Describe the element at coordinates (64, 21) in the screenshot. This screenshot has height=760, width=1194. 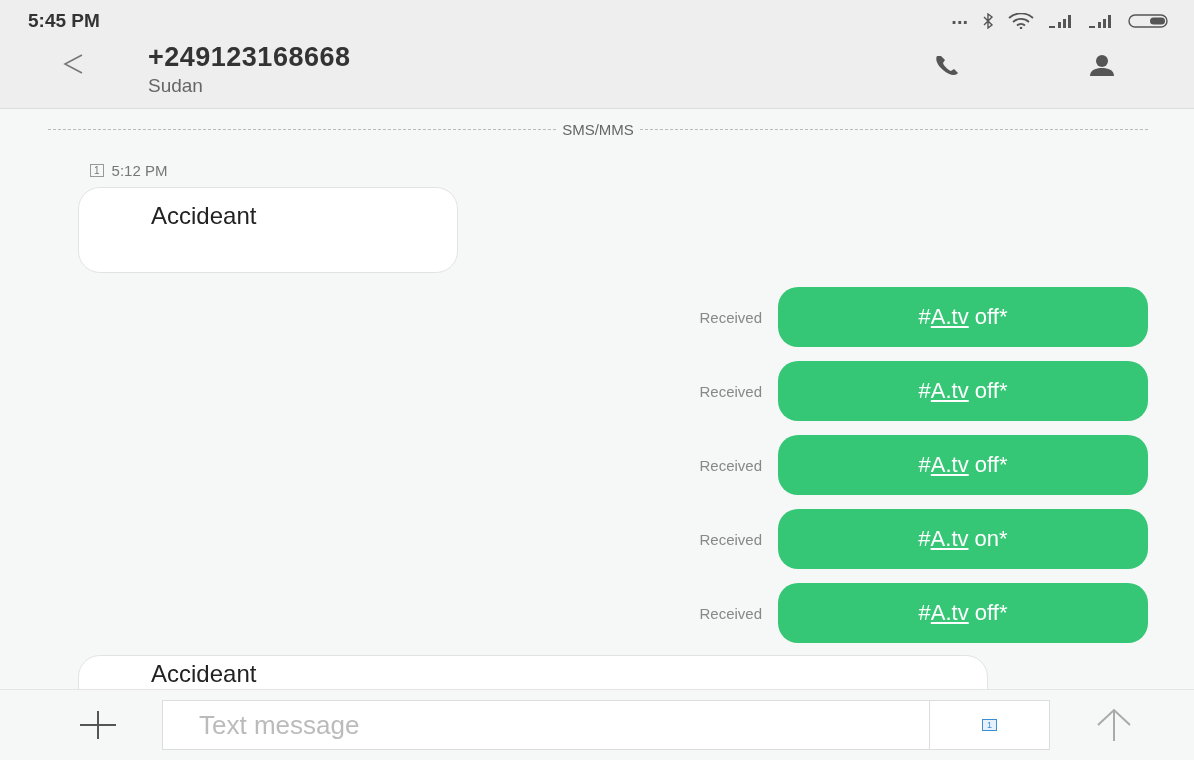
I see `status-time: 5:45 PM` at that location.